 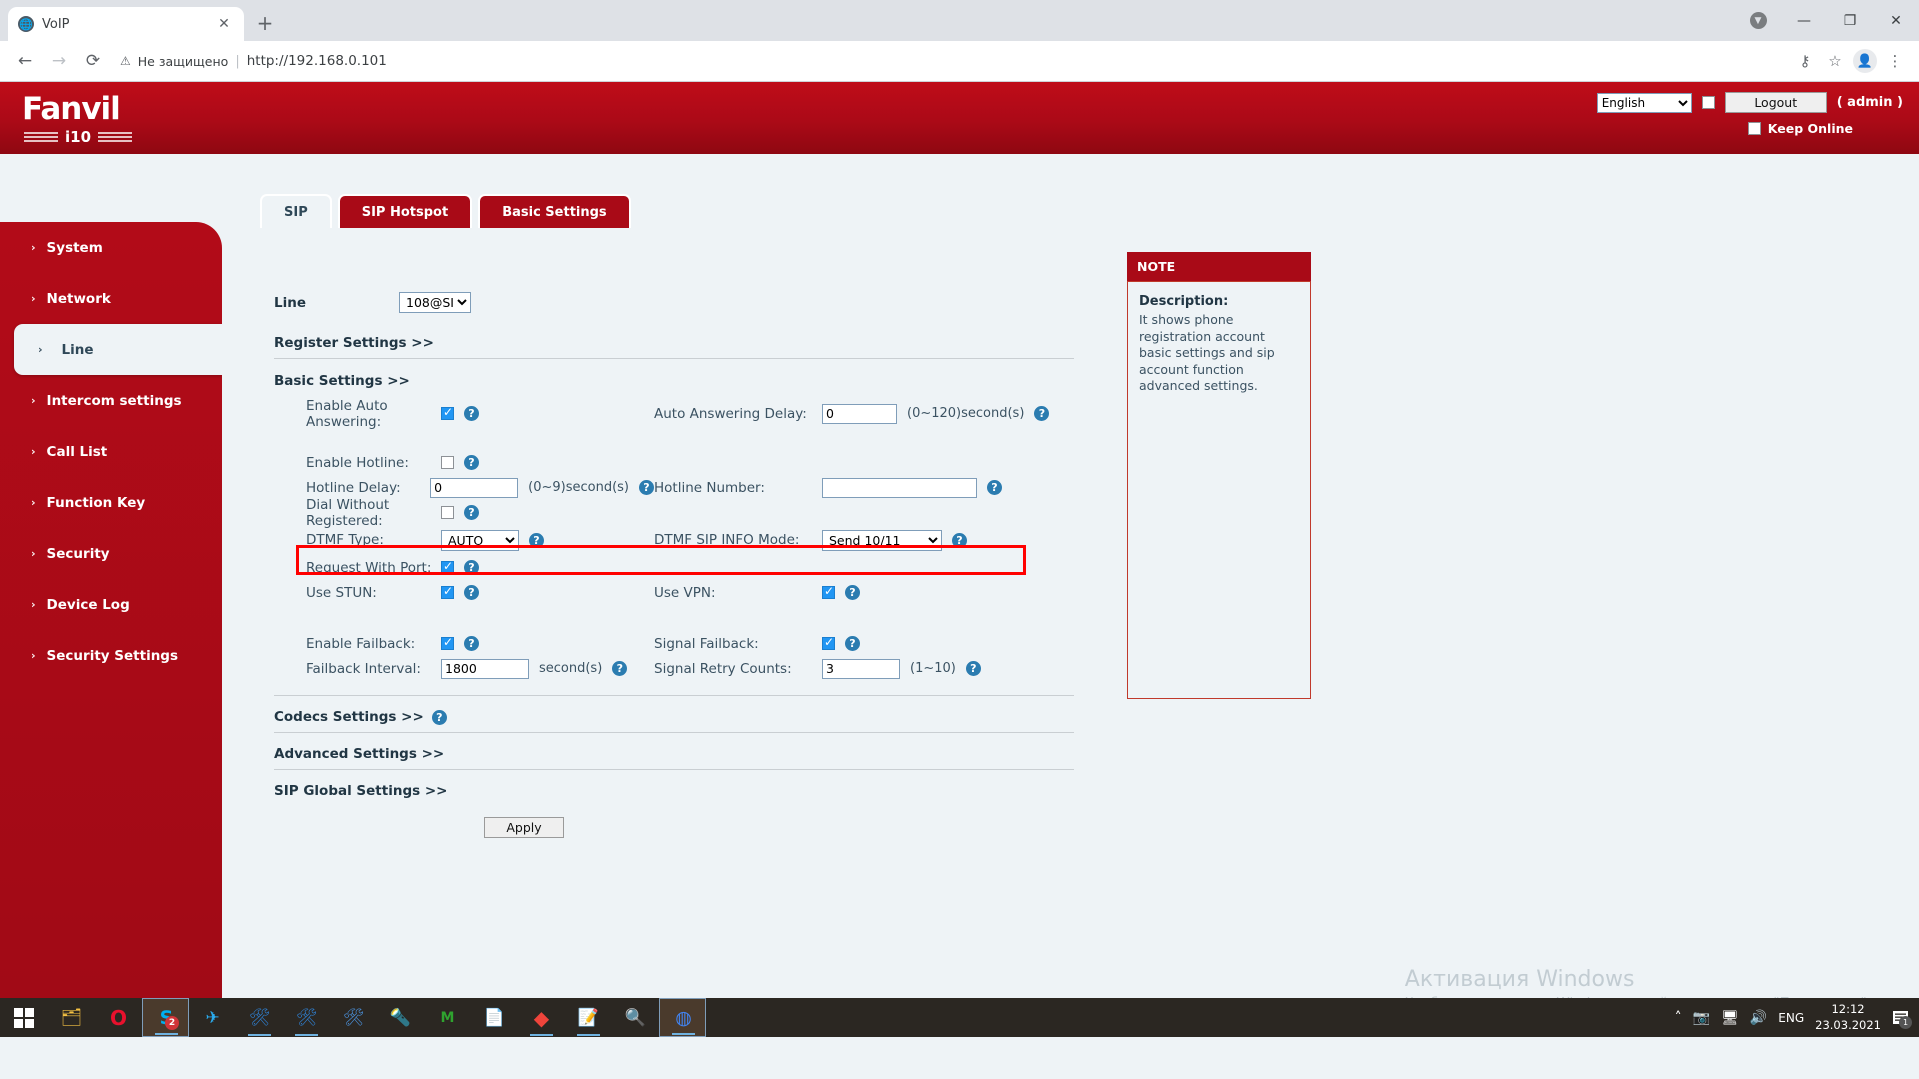 I want to click on failback-interval-input, so click(x=485, y=668).